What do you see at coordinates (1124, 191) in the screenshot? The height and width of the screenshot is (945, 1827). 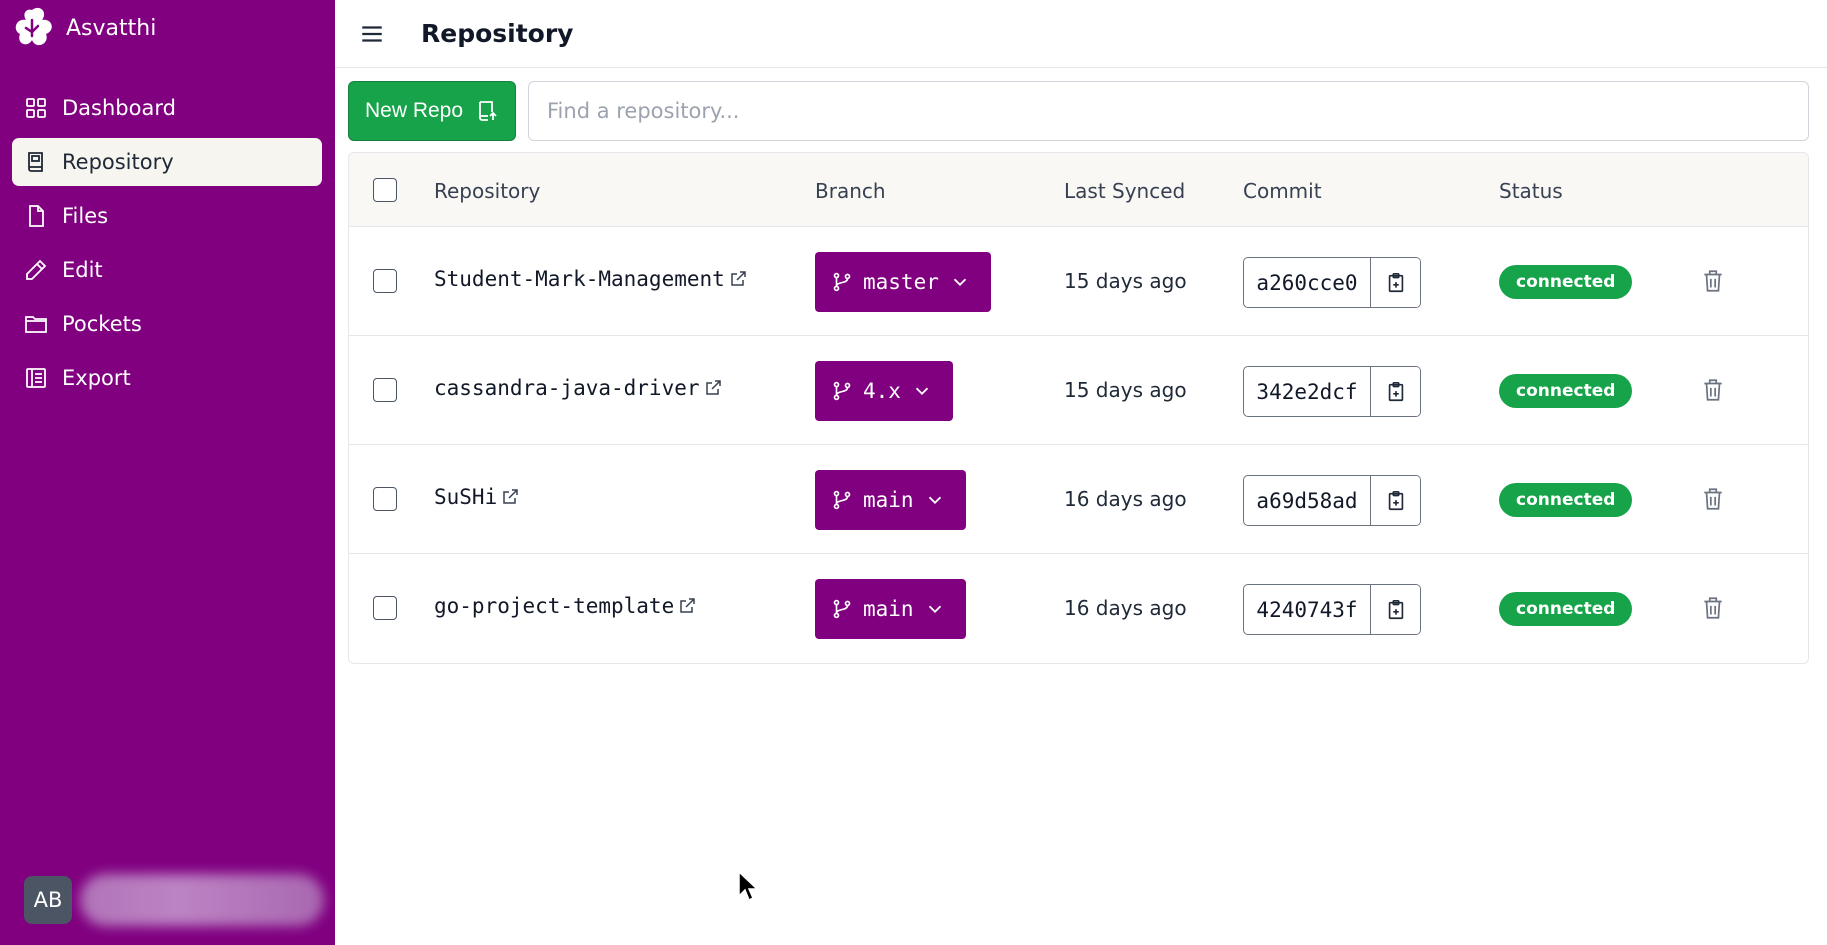 I see `column-header-last-synced: Last Synced` at bounding box center [1124, 191].